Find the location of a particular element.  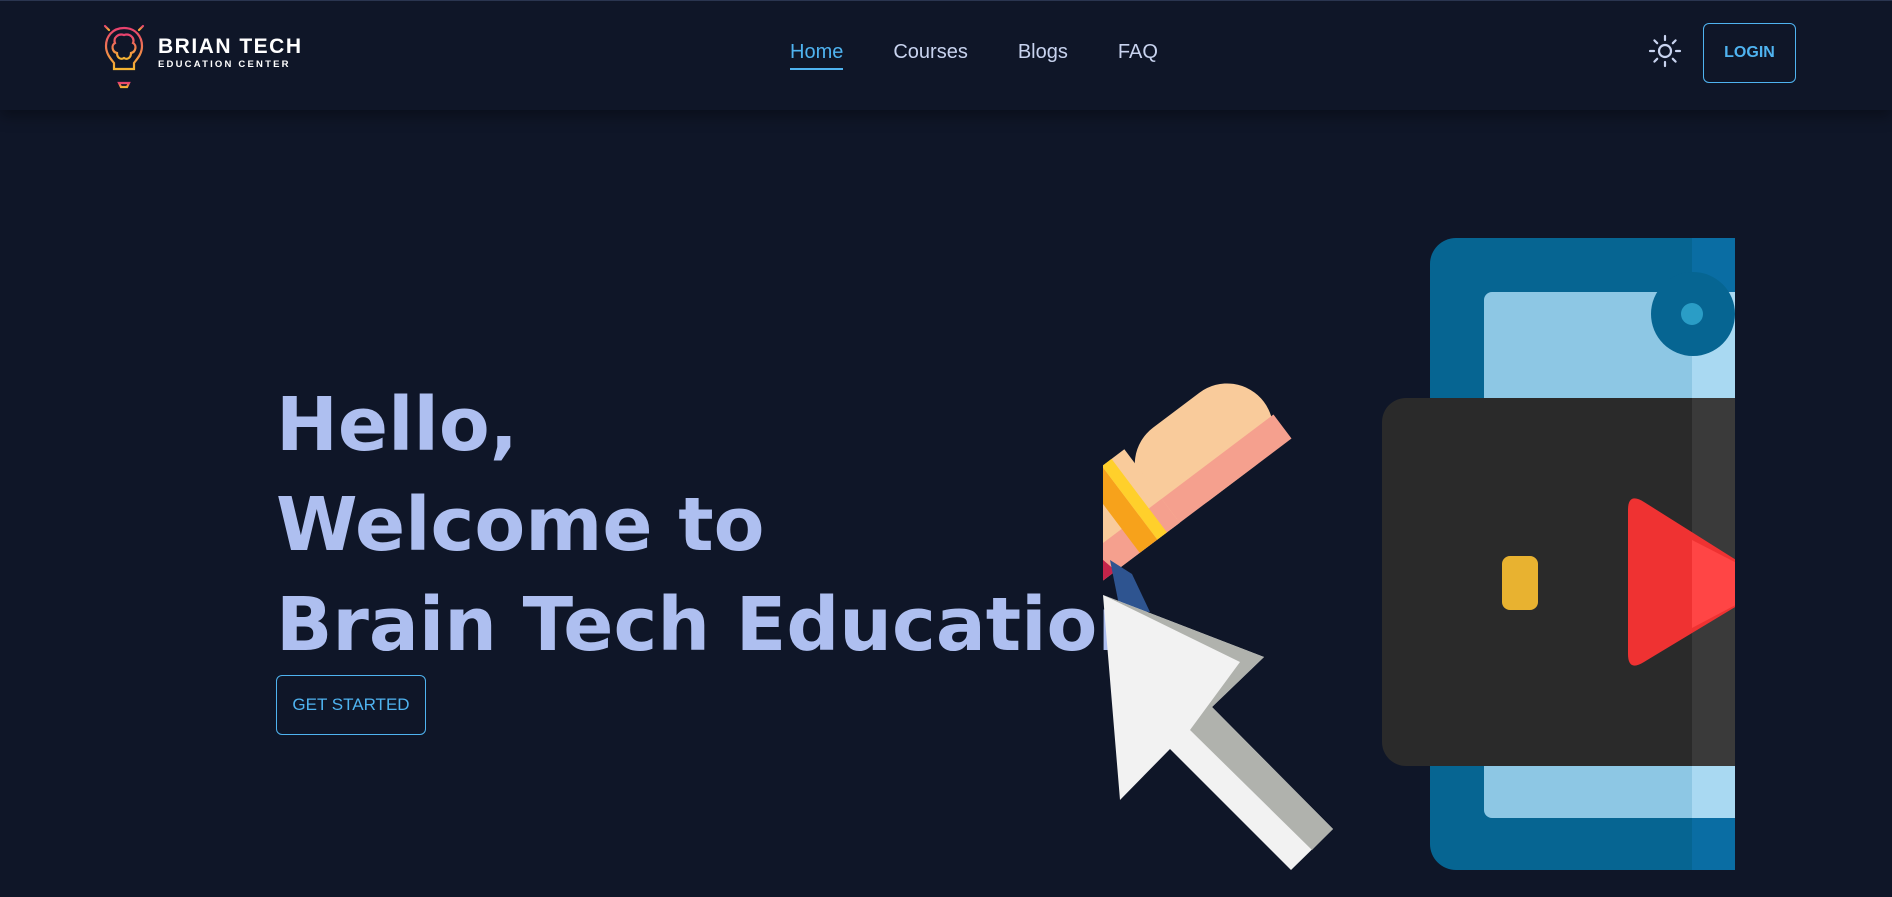

theme-toggle-button is located at coordinates (1665, 51).